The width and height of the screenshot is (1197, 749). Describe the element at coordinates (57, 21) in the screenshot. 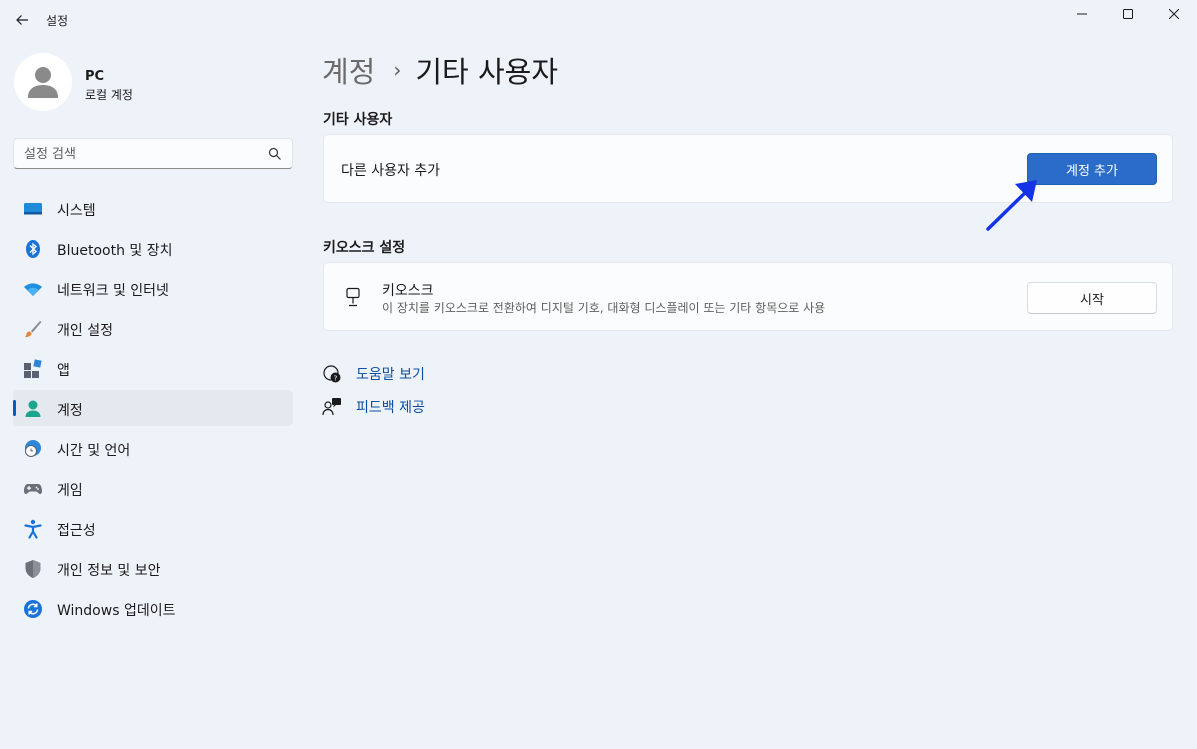

I see `app-title: 설정` at that location.